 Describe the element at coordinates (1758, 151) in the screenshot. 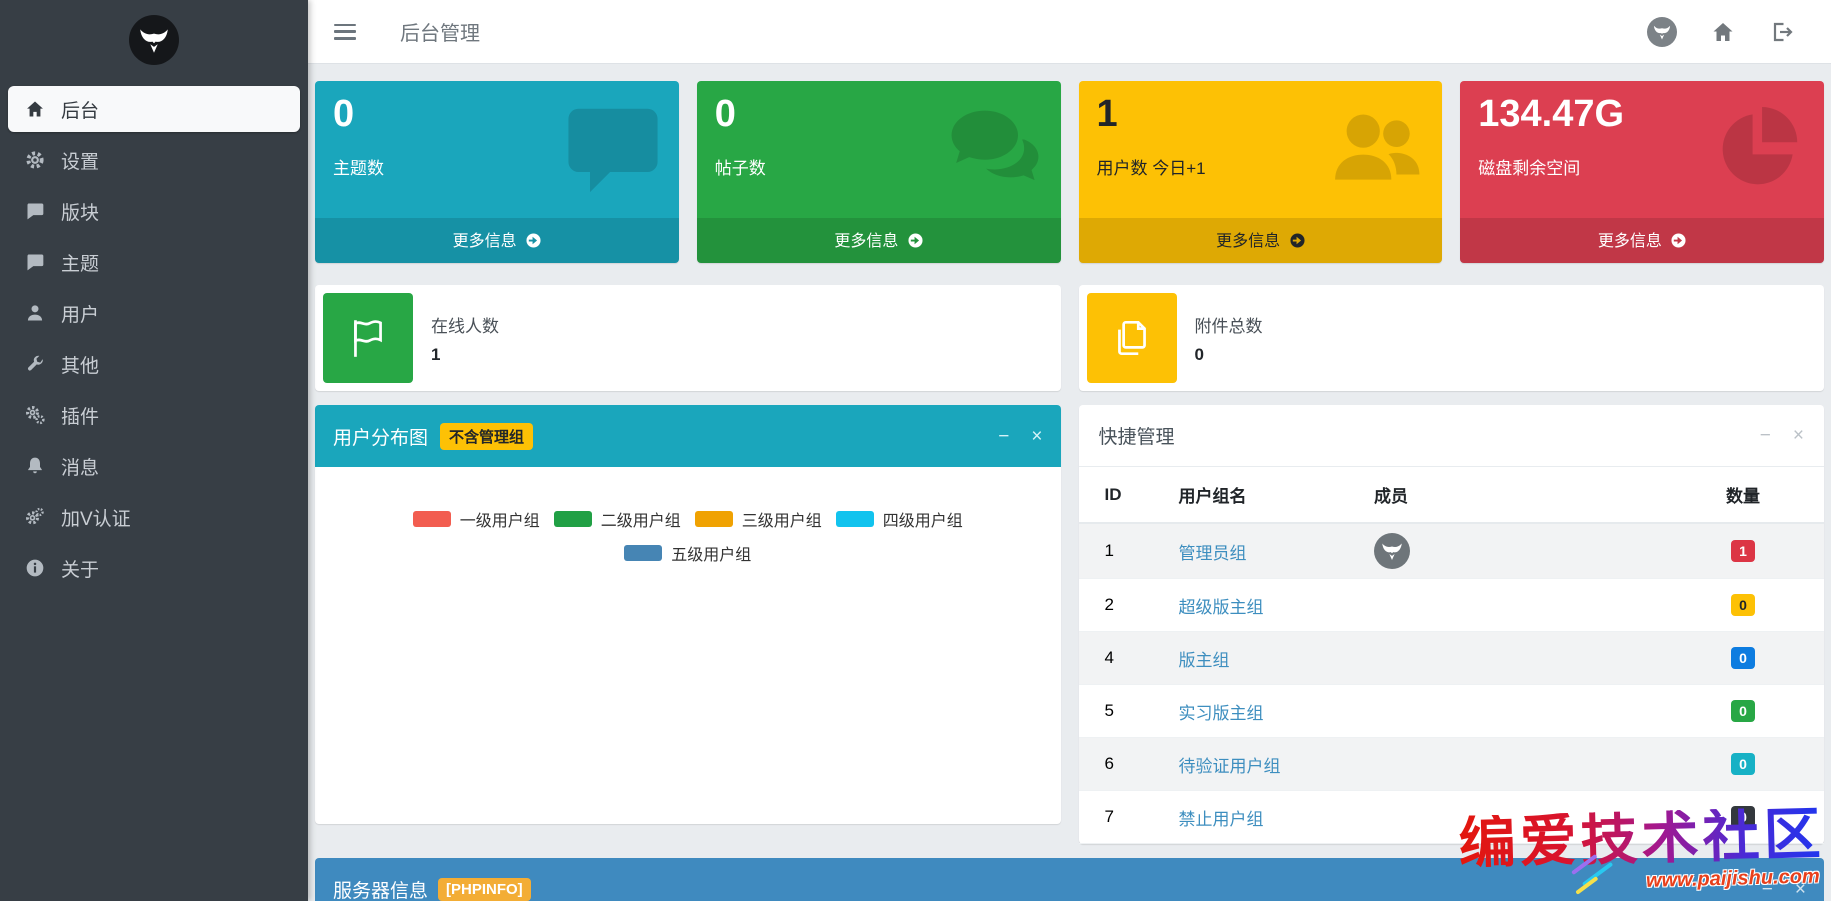

I see `pie-chart-icon` at that location.